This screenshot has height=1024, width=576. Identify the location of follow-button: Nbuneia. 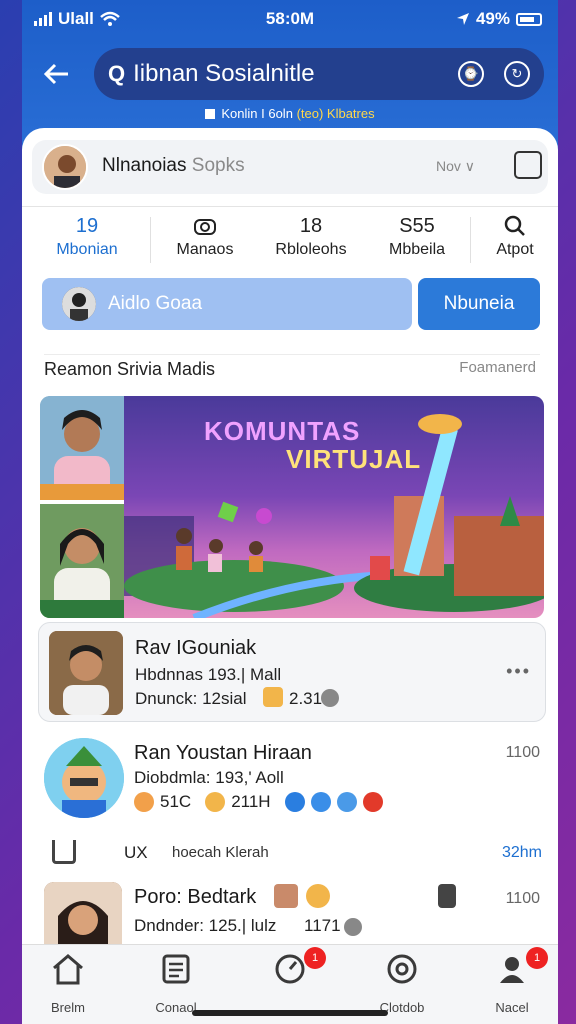
(479, 304).